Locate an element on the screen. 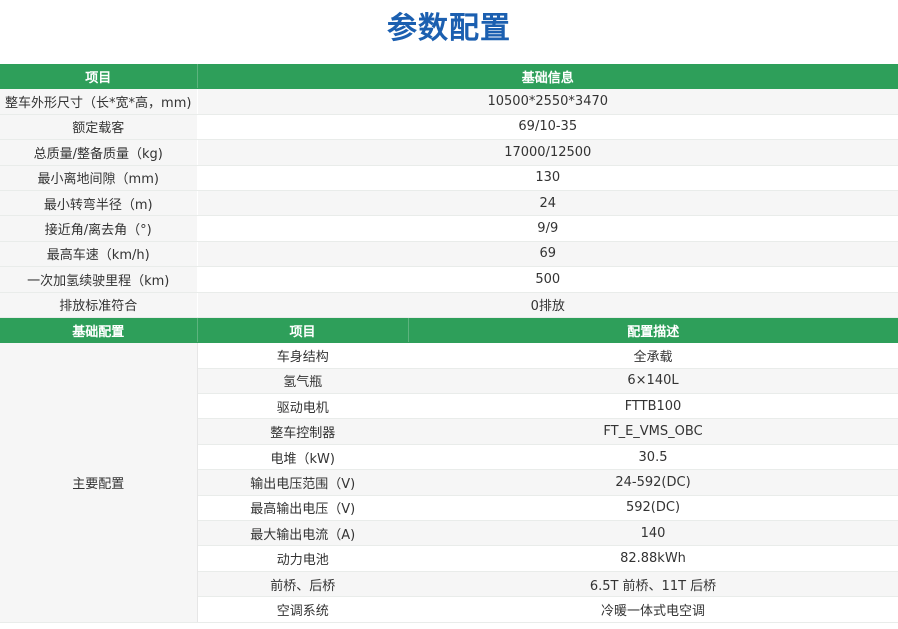 This screenshot has height=629, width=898. table-row: 一次加氢续驶里程（km) 500 is located at coordinates (449, 279).